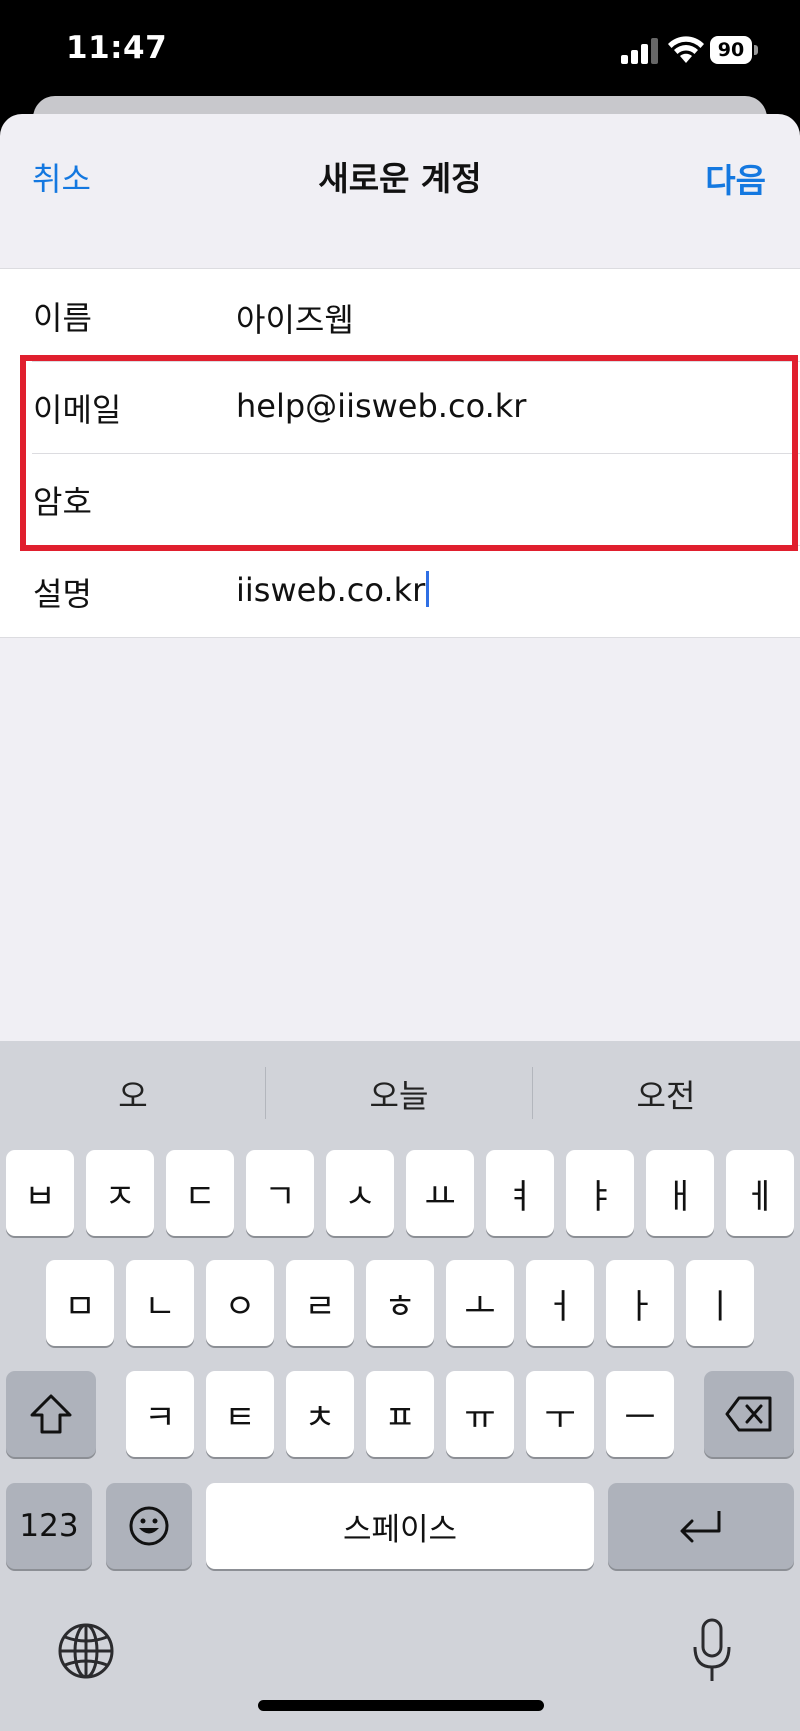  I want to click on key: ㅗ, so click(480, 1303).